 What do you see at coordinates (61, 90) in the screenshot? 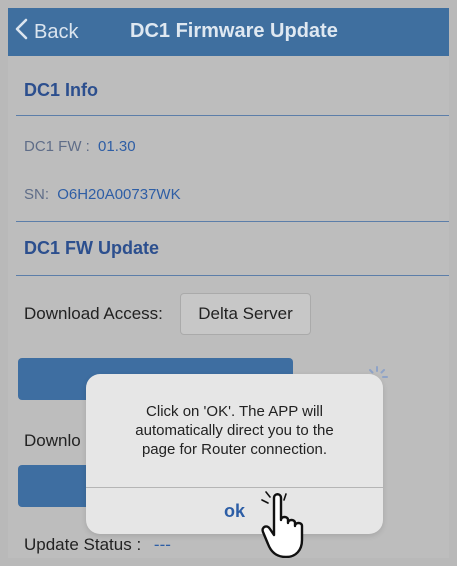
I see `section-title-dc1-info: DC1 Info` at bounding box center [61, 90].